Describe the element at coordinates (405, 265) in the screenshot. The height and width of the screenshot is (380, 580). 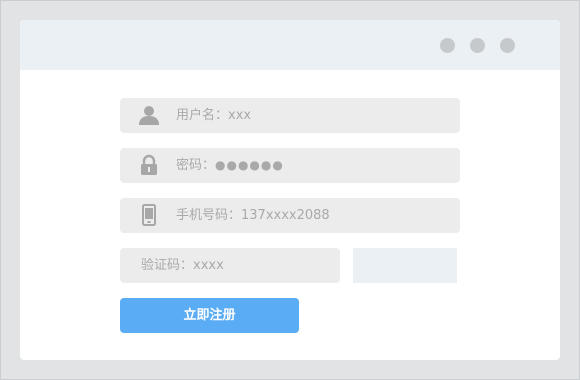
I see `captcha-image` at that location.